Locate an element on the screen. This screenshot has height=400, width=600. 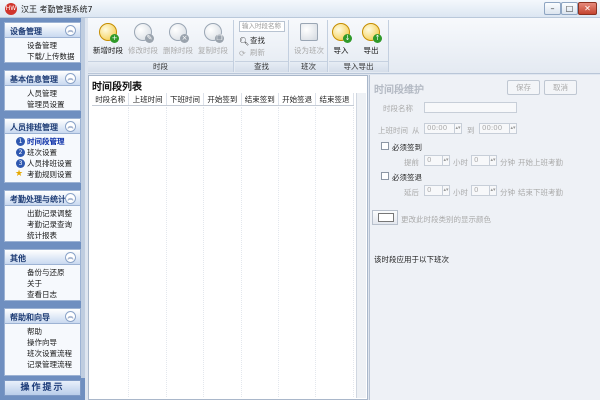
edit-timeslot-button: ✎ 修改时段 is located at coordinates (143, 40).